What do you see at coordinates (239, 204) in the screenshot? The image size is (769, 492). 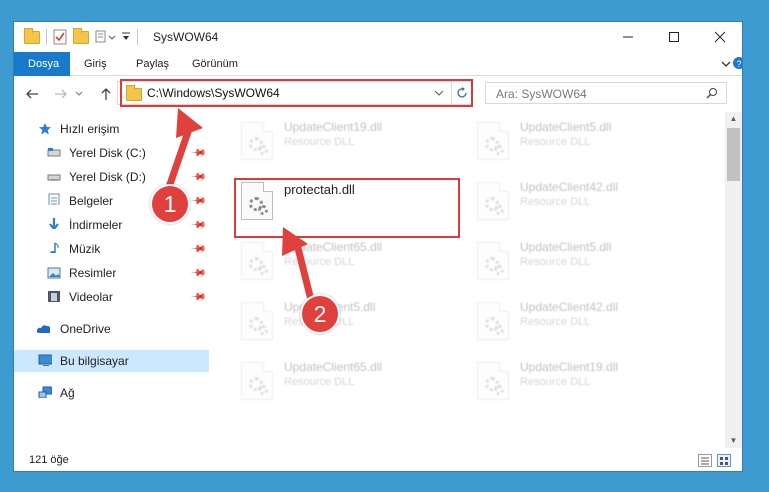 I see `tutorial-arrows` at bounding box center [239, 204].